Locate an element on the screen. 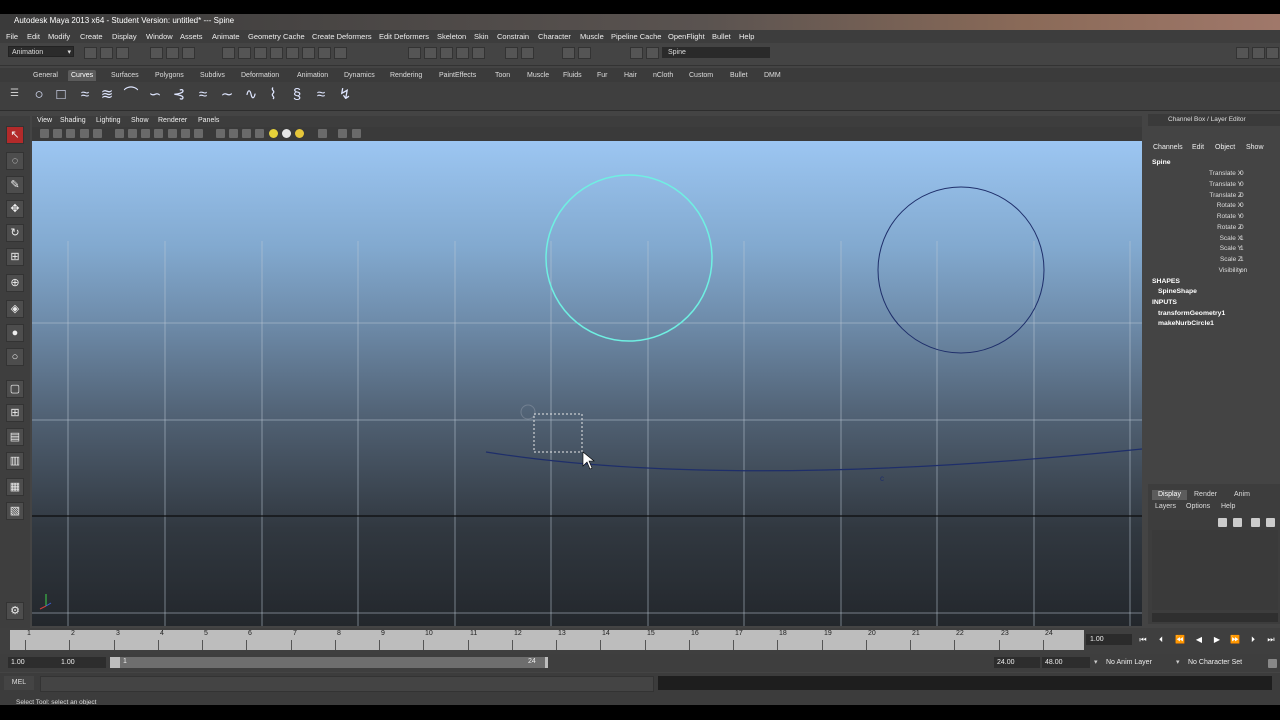 This screenshot has height=720, width=1280. quick-select-icon is located at coordinates (636, 53).